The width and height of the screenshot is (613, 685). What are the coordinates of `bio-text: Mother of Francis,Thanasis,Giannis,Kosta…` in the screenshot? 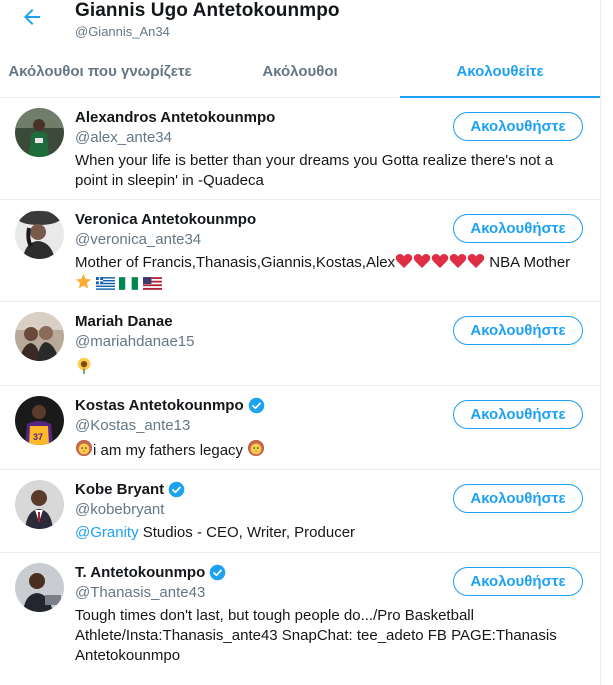 It's located at (235, 262).